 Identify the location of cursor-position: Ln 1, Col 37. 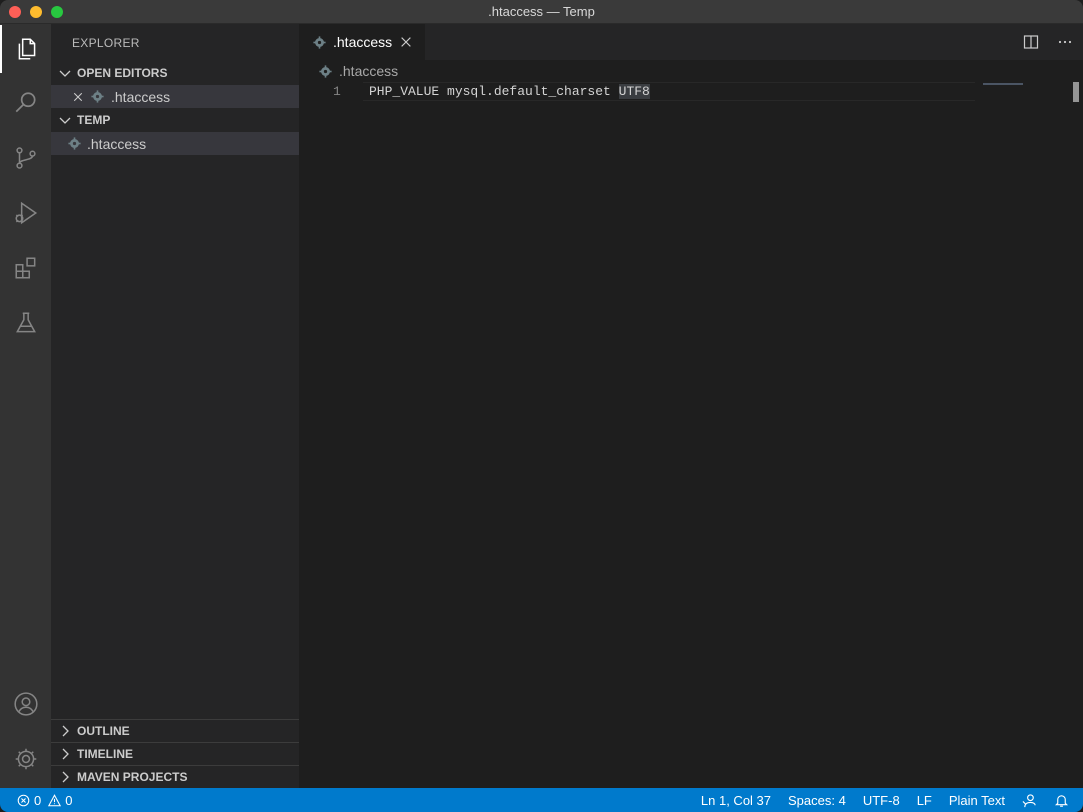
(736, 800).